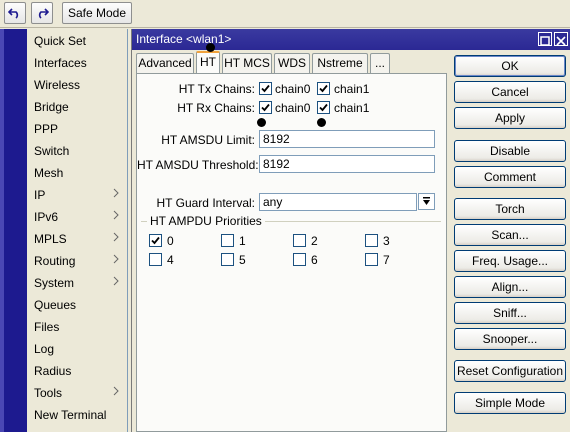 This screenshot has height=432, width=570. I want to click on comment-button: Comment, so click(510, 177).